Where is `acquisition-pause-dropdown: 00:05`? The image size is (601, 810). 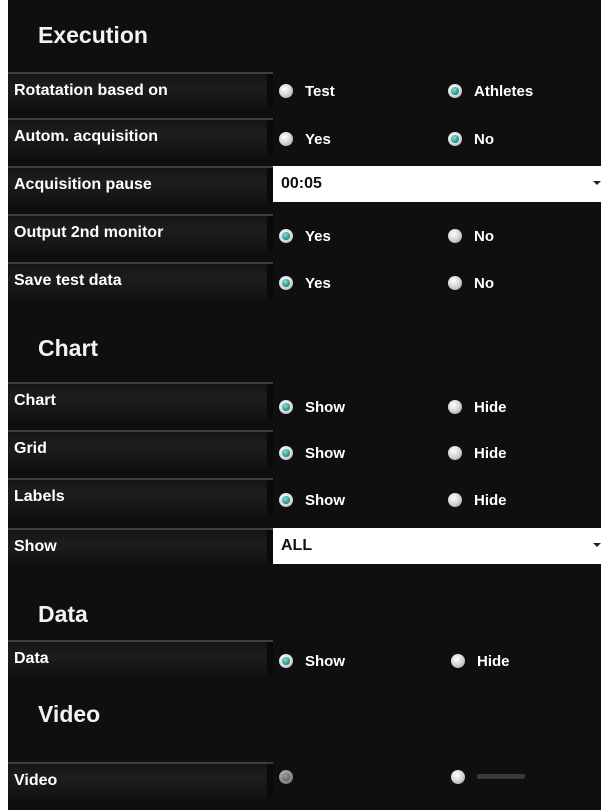
acquisition-pause-dropdown: 00:05 is located at coordinates (437, 184).